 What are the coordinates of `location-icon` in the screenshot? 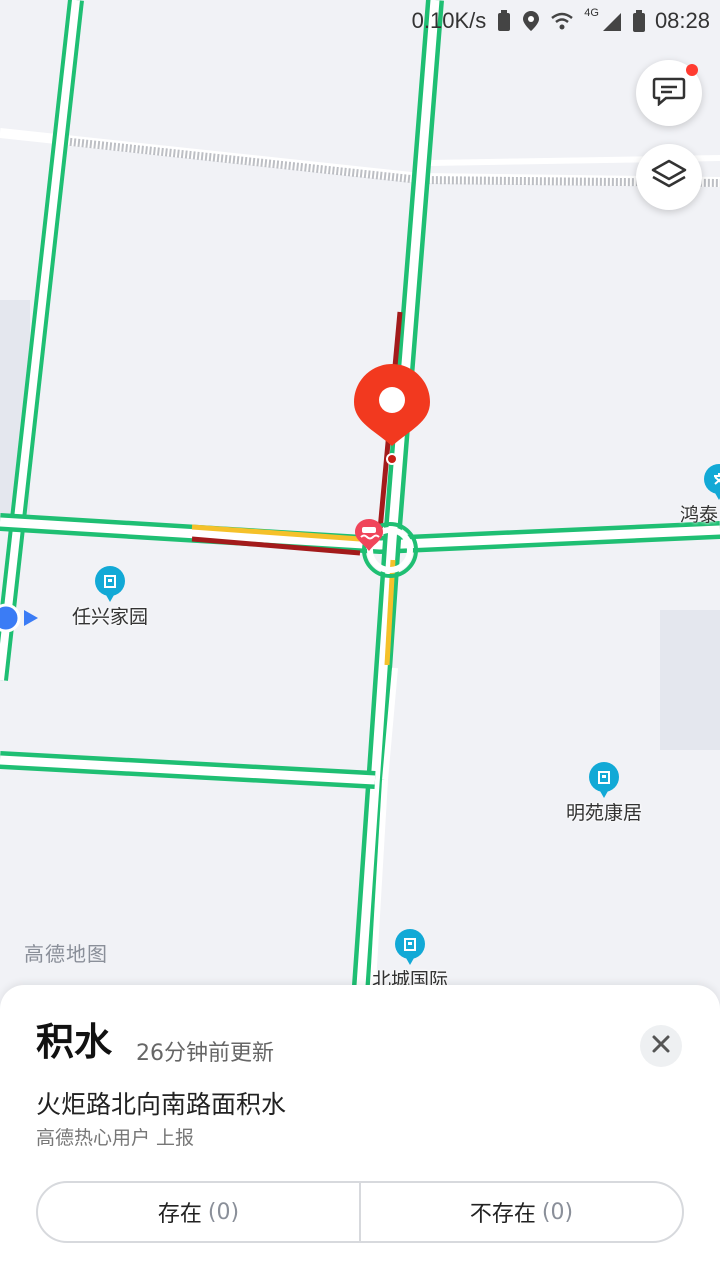 It's located at (531, 21).